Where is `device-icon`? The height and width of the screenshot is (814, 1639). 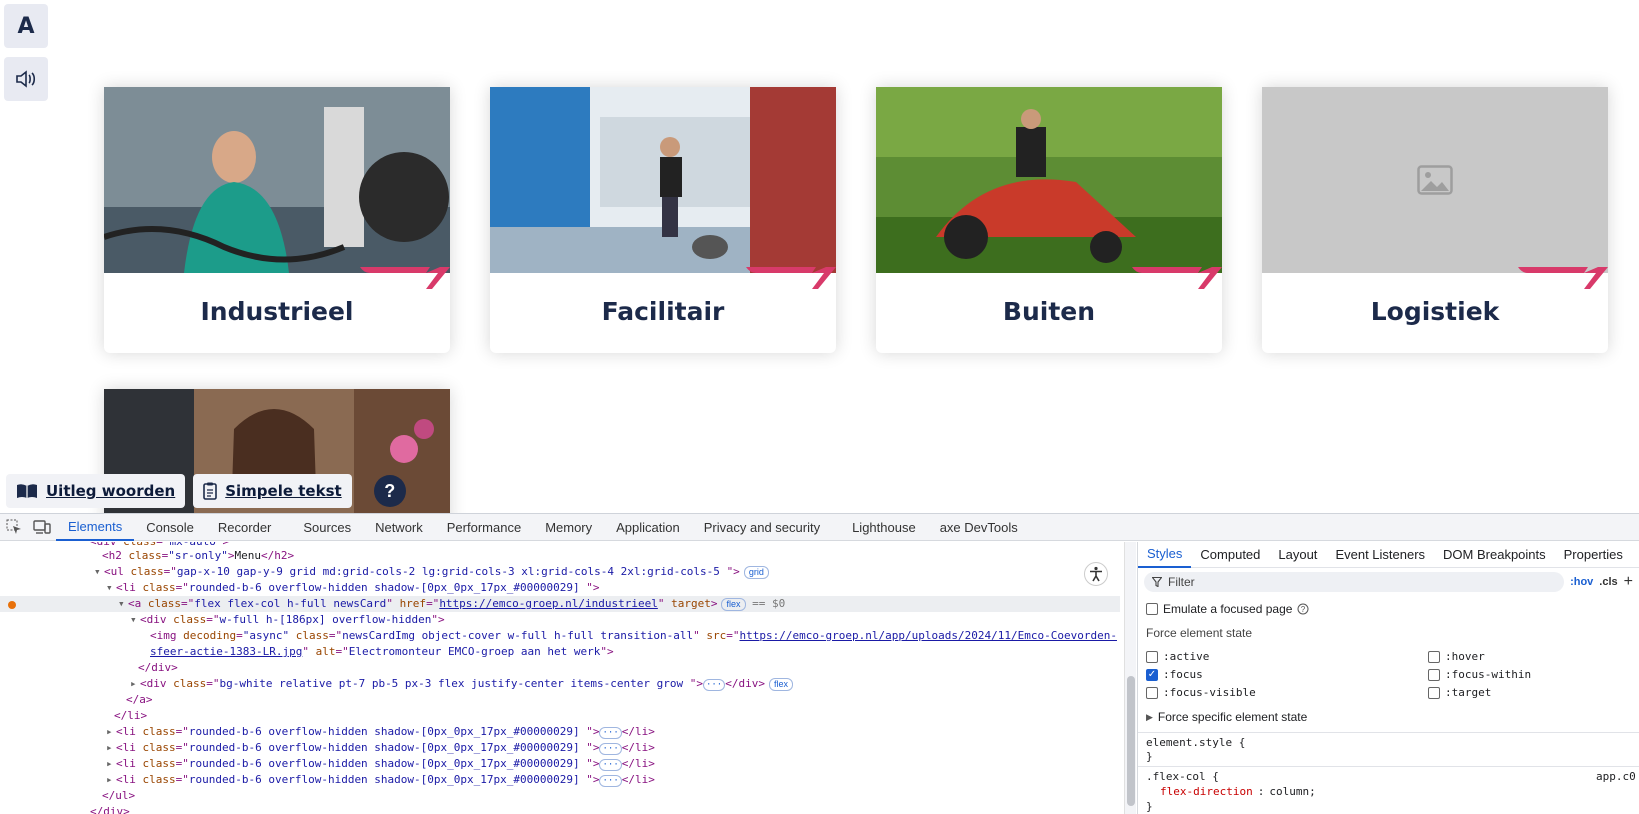 device-icon is located at coordinates (42, 527).